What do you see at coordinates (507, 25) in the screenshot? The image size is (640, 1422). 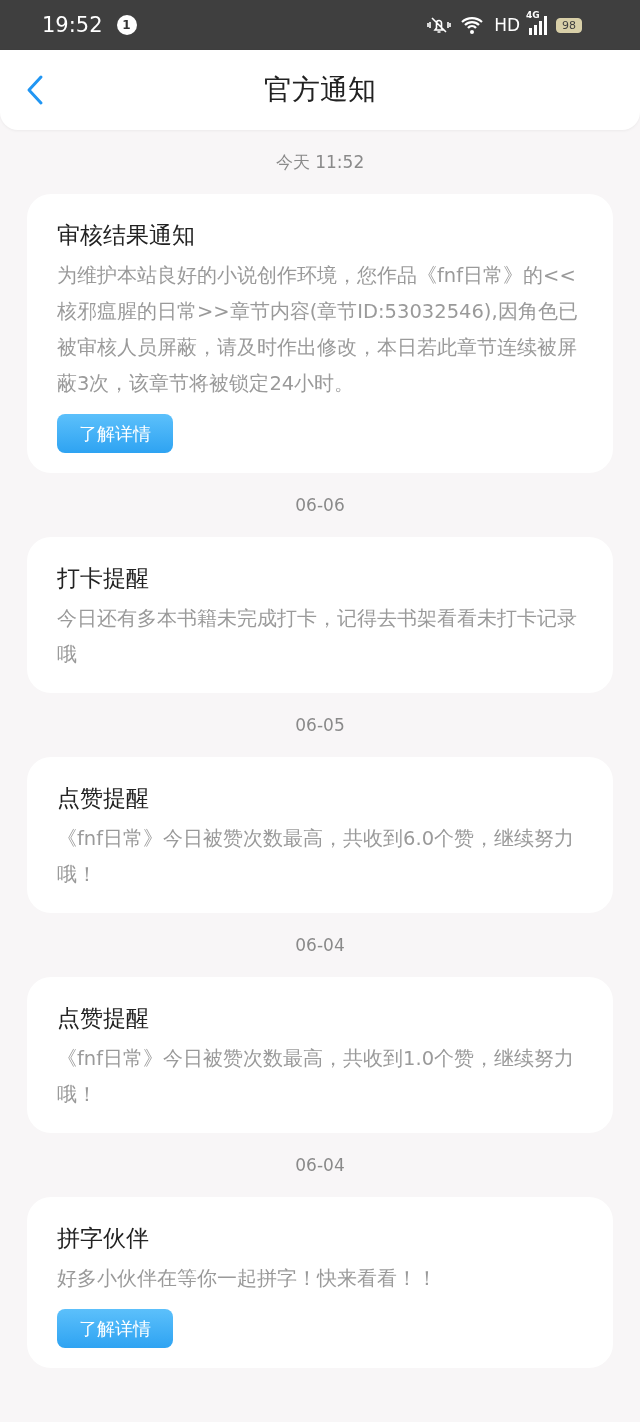 I see `network-label: HD` at bounding box center [507, 25].